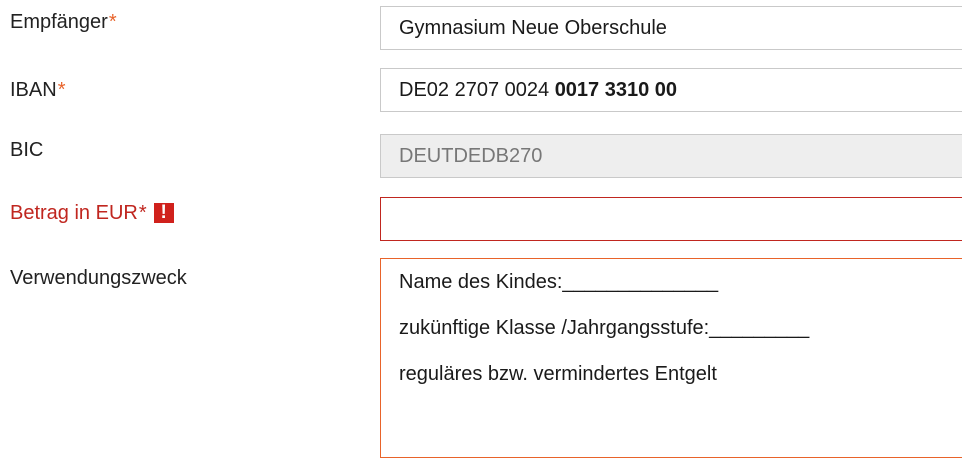 This screenshot has width=962, height=458. I want to click on bic-value: DEUTDEDB270, so click(471, 156).